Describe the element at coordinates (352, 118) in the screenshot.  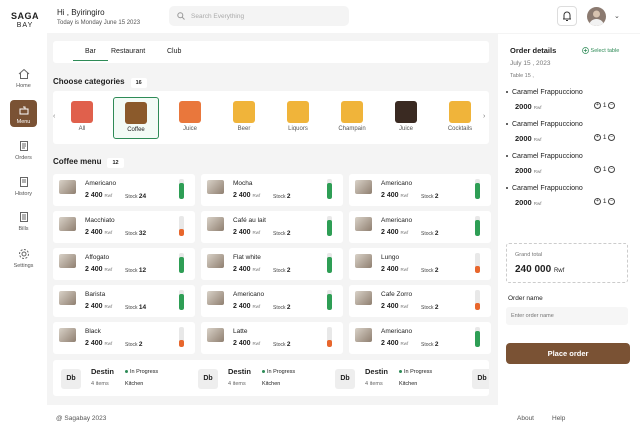
I see `category-5: Champain` at that location.